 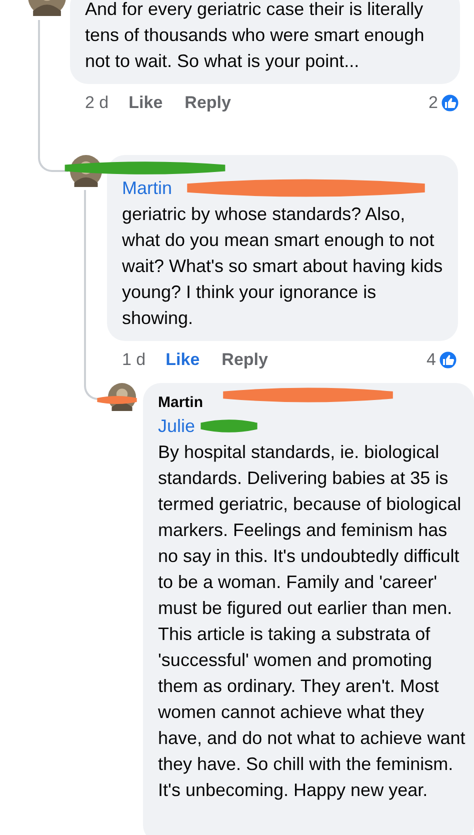 What do you see at coordinates (97, 103) in the screenshot?
I see `timestamp: 2 d` at bounding box center [97, 103].